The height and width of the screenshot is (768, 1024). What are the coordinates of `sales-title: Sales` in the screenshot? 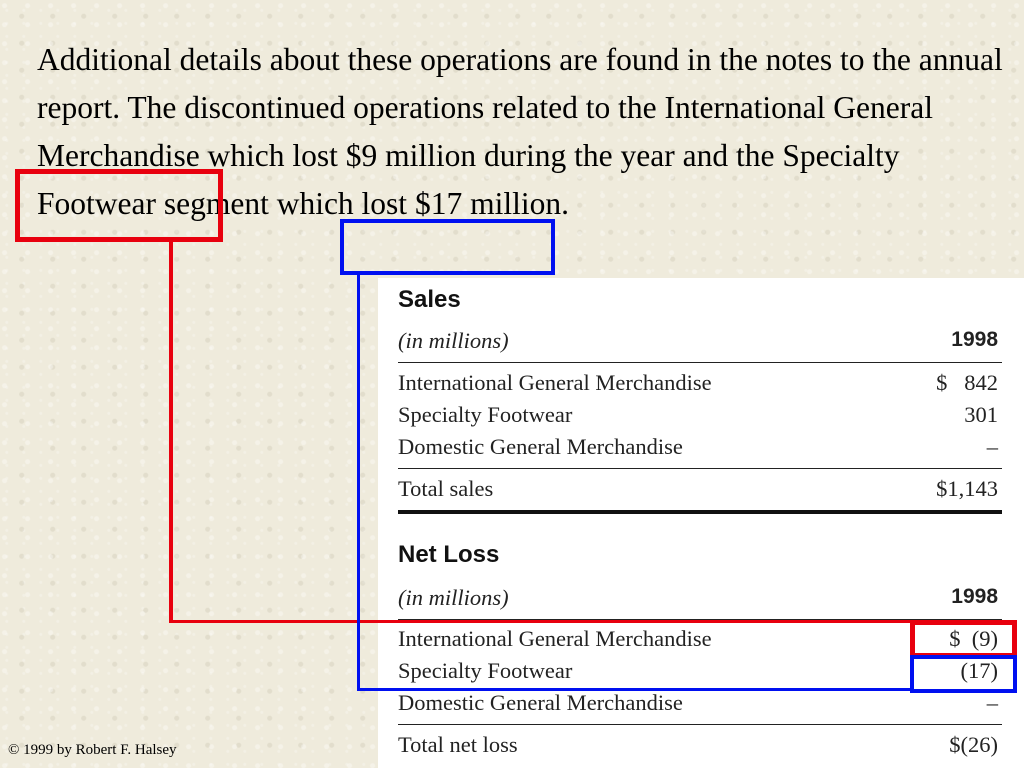 It's located at (429, 299).